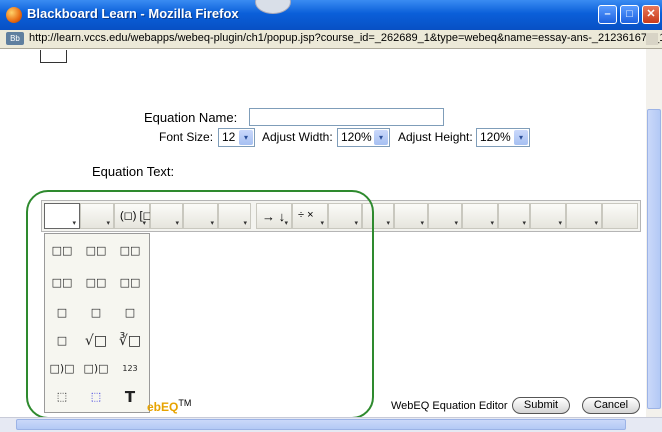 This screenshot has width=662, height=432. What do you see at coordinates (14, 15) in the screenshot?
I see `firefox-icon` at bounding box center [14, 15].